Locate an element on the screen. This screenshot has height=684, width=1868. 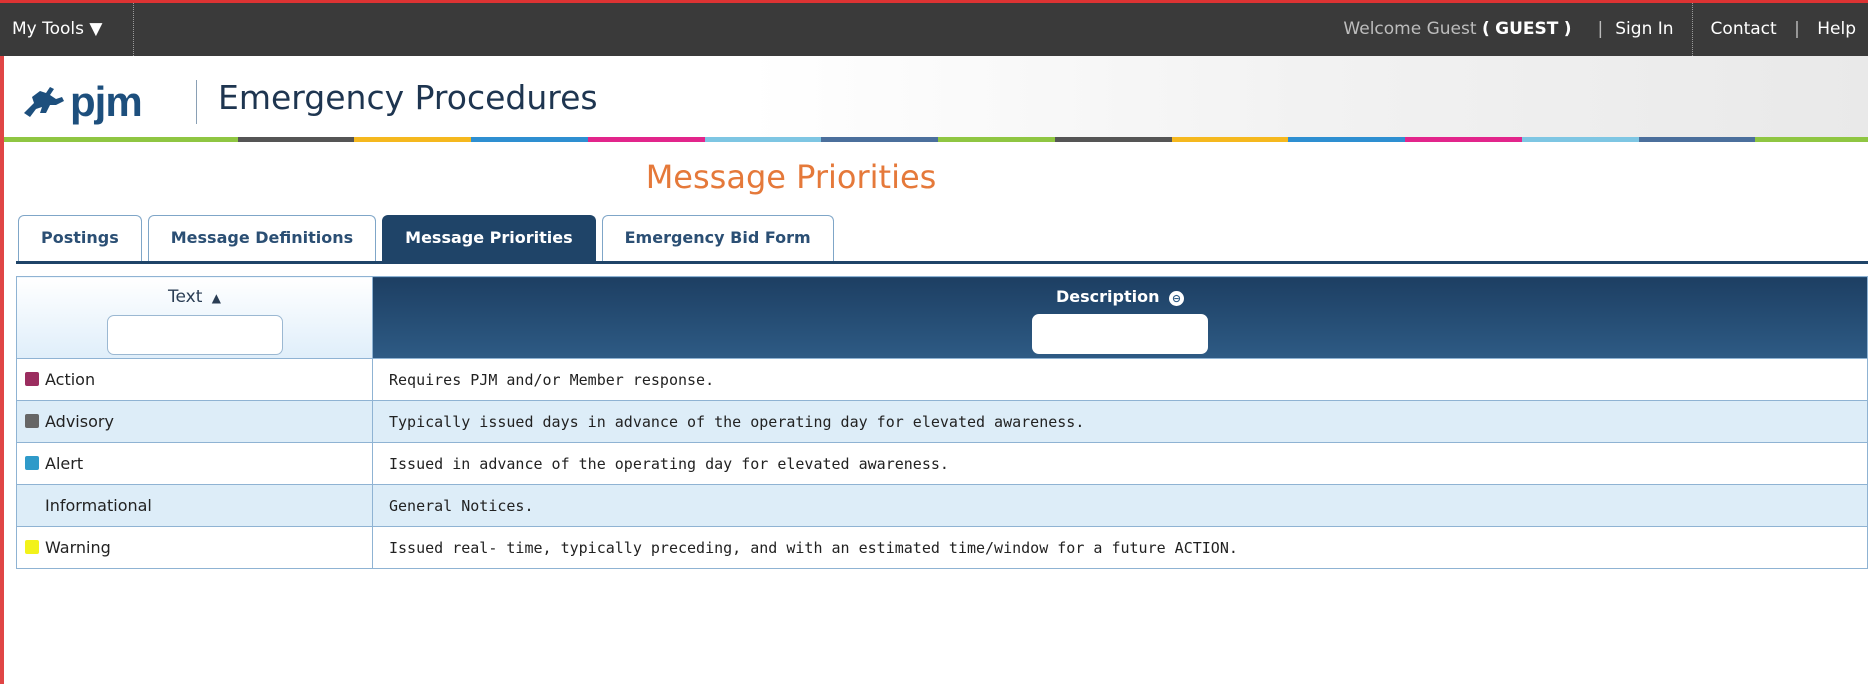
row-text-cell: Action is located at coordinates (194, 379).